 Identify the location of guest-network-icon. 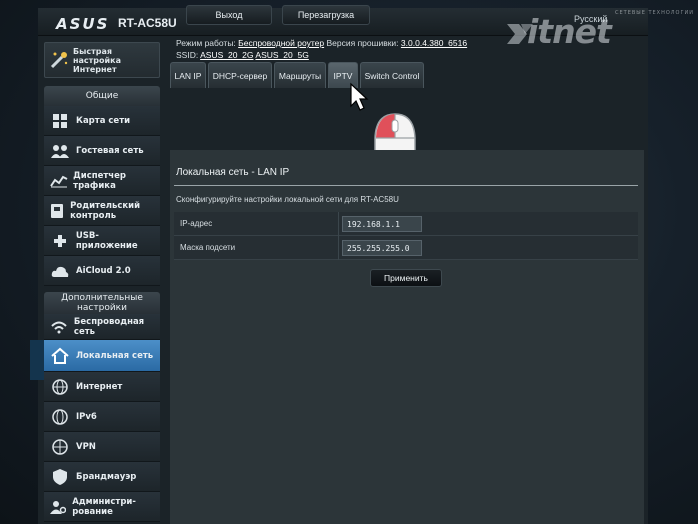
(60, 151).